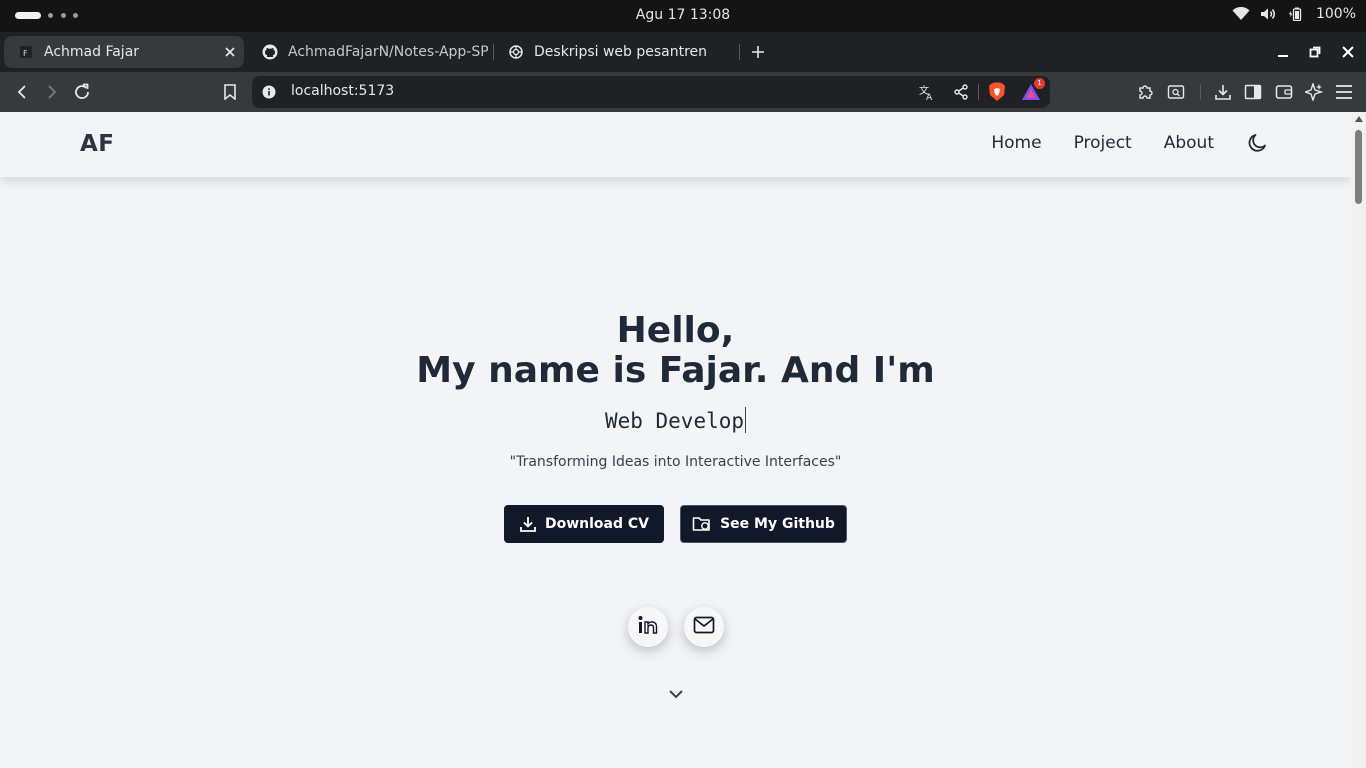 The image size is (1366, 768). What do you see at coordinates (388, 52) in the screenshot?
I see `tab-title: AchmadFajarN/Notes-App-SP` at bounding box center [388, 52].